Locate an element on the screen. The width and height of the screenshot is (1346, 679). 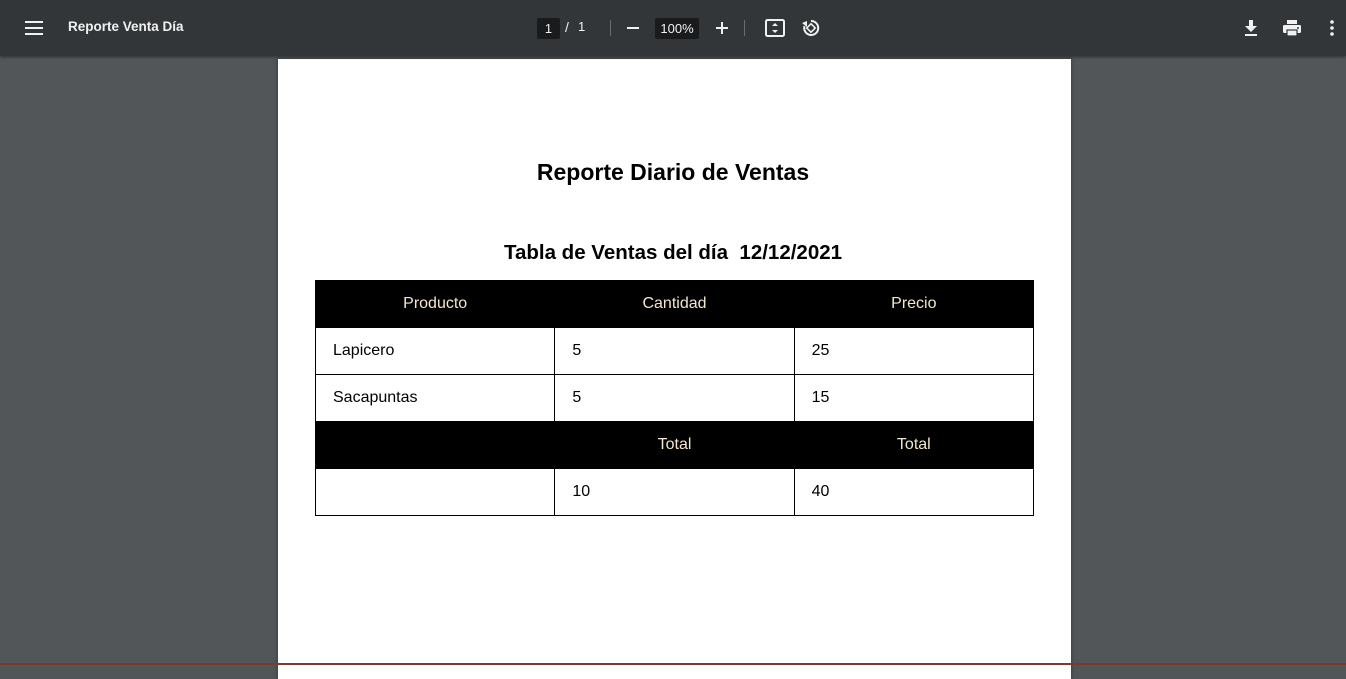
more-vertical-icon is located at coordinates (1332, 28).